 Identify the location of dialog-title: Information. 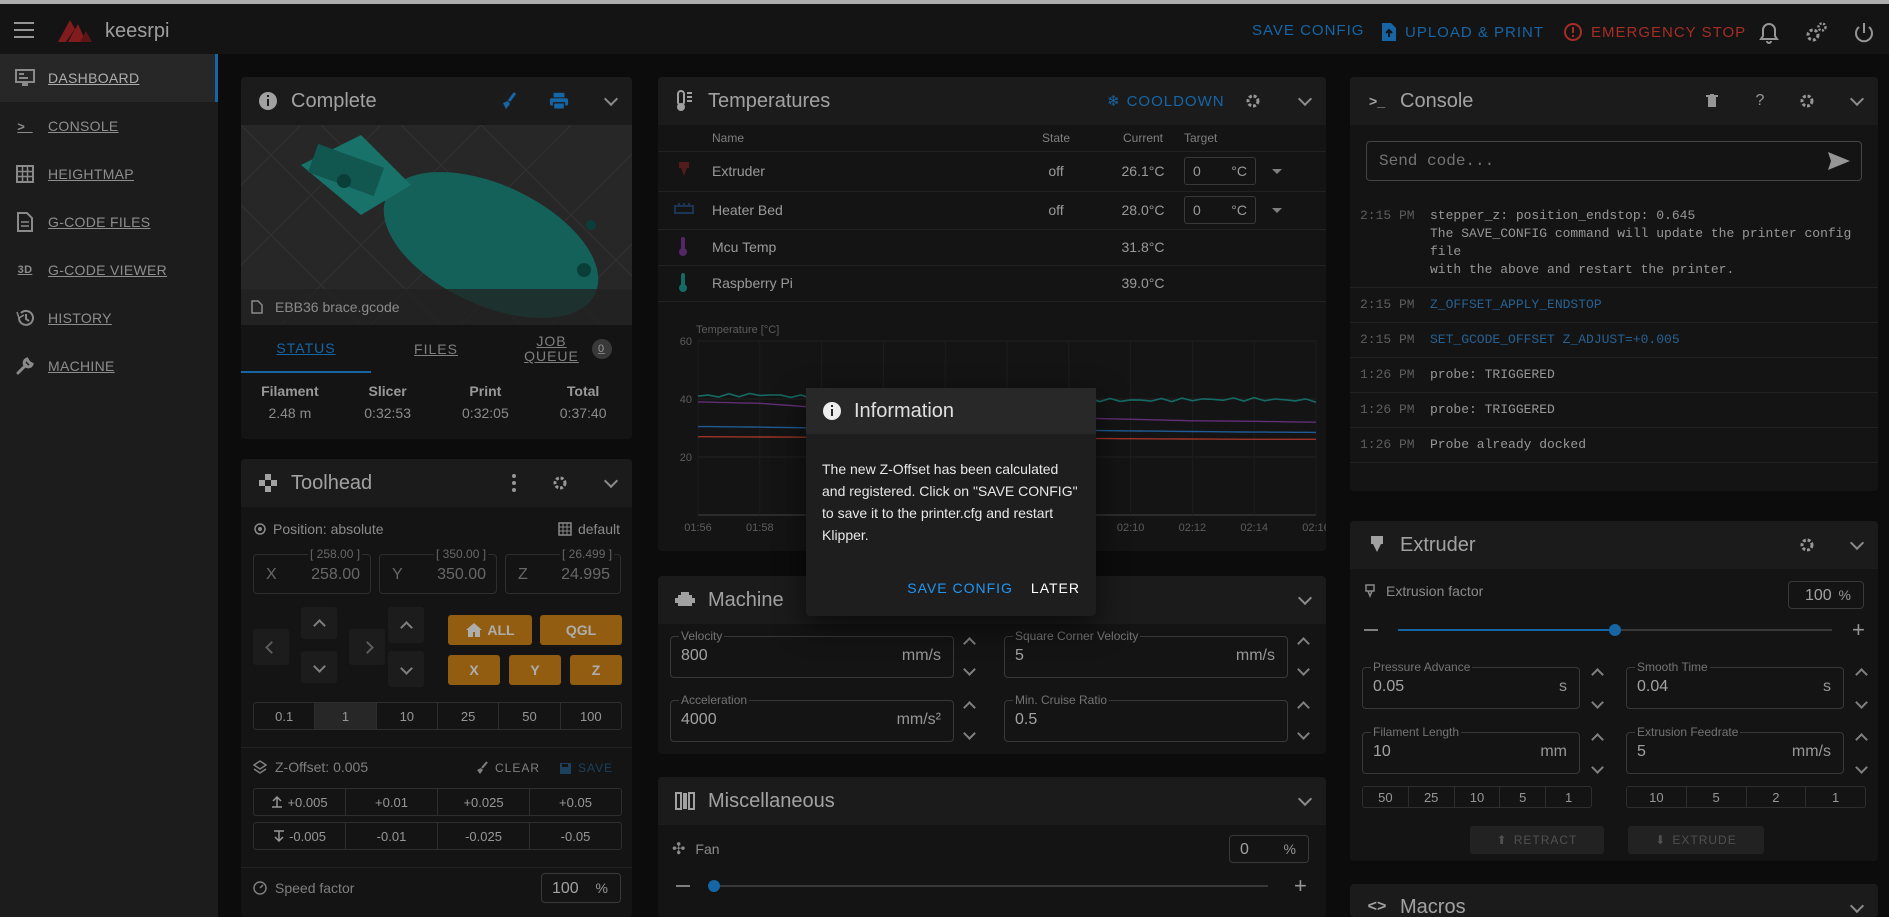
(904, 410).